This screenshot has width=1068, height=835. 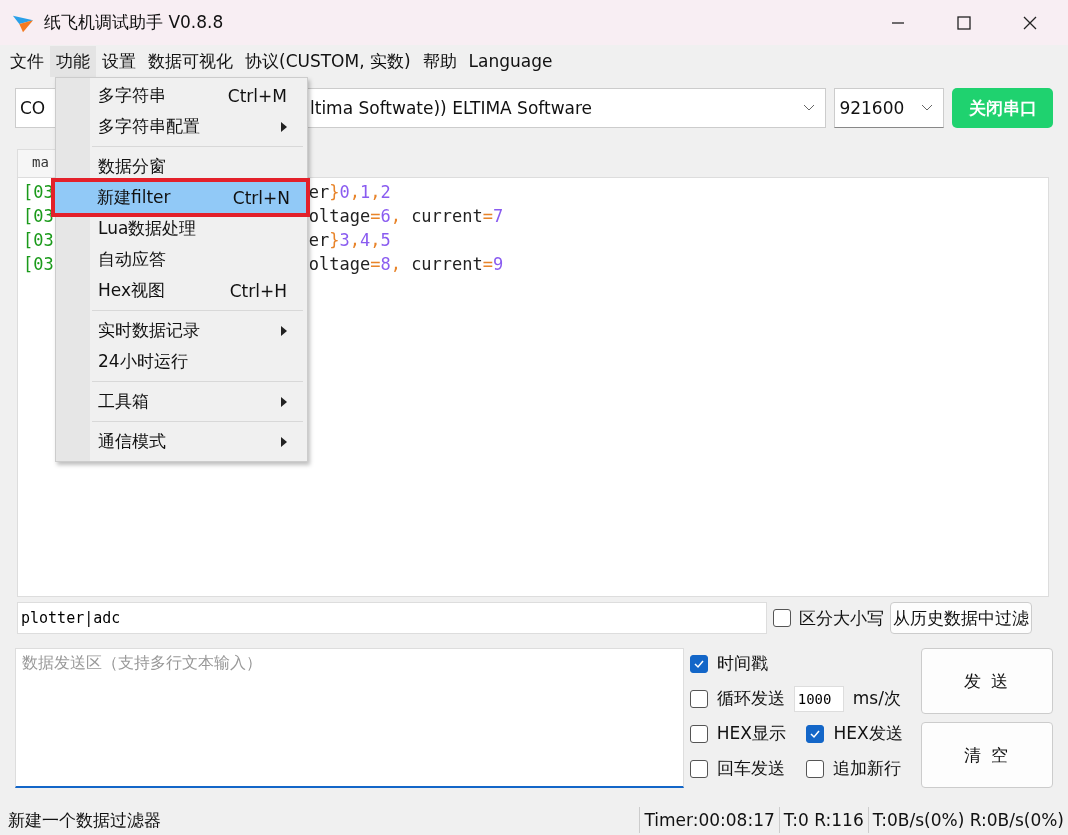 What do you see at coordinates (750, 768) in the screenshot?
I see `checkbox-label: 回车发送` at bounding box center [750, 768].